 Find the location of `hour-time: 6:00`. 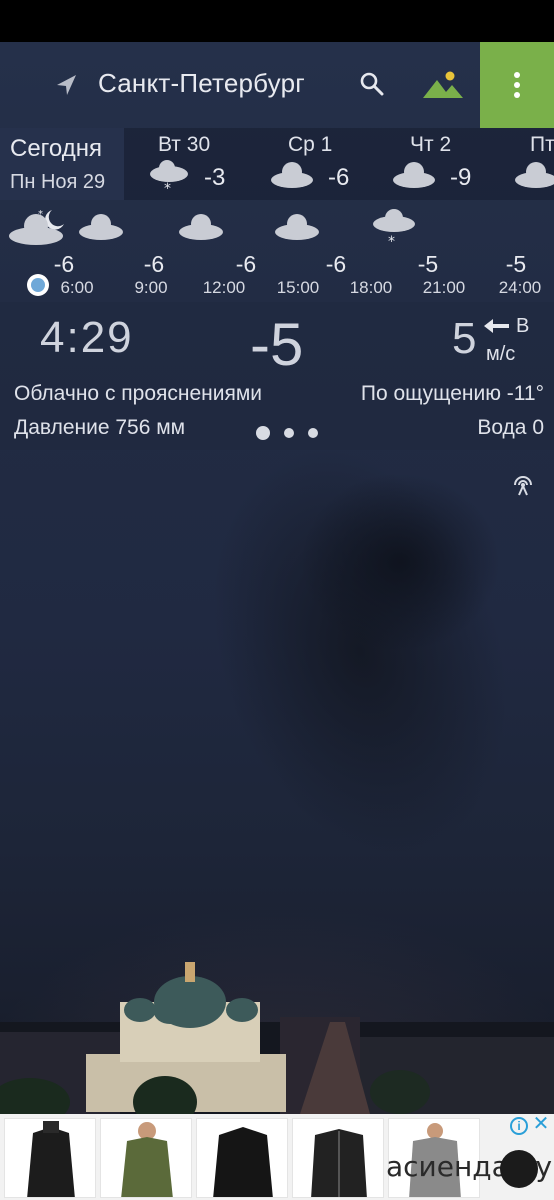

hour-time: 6:00 is located at coordinates (77, 287).